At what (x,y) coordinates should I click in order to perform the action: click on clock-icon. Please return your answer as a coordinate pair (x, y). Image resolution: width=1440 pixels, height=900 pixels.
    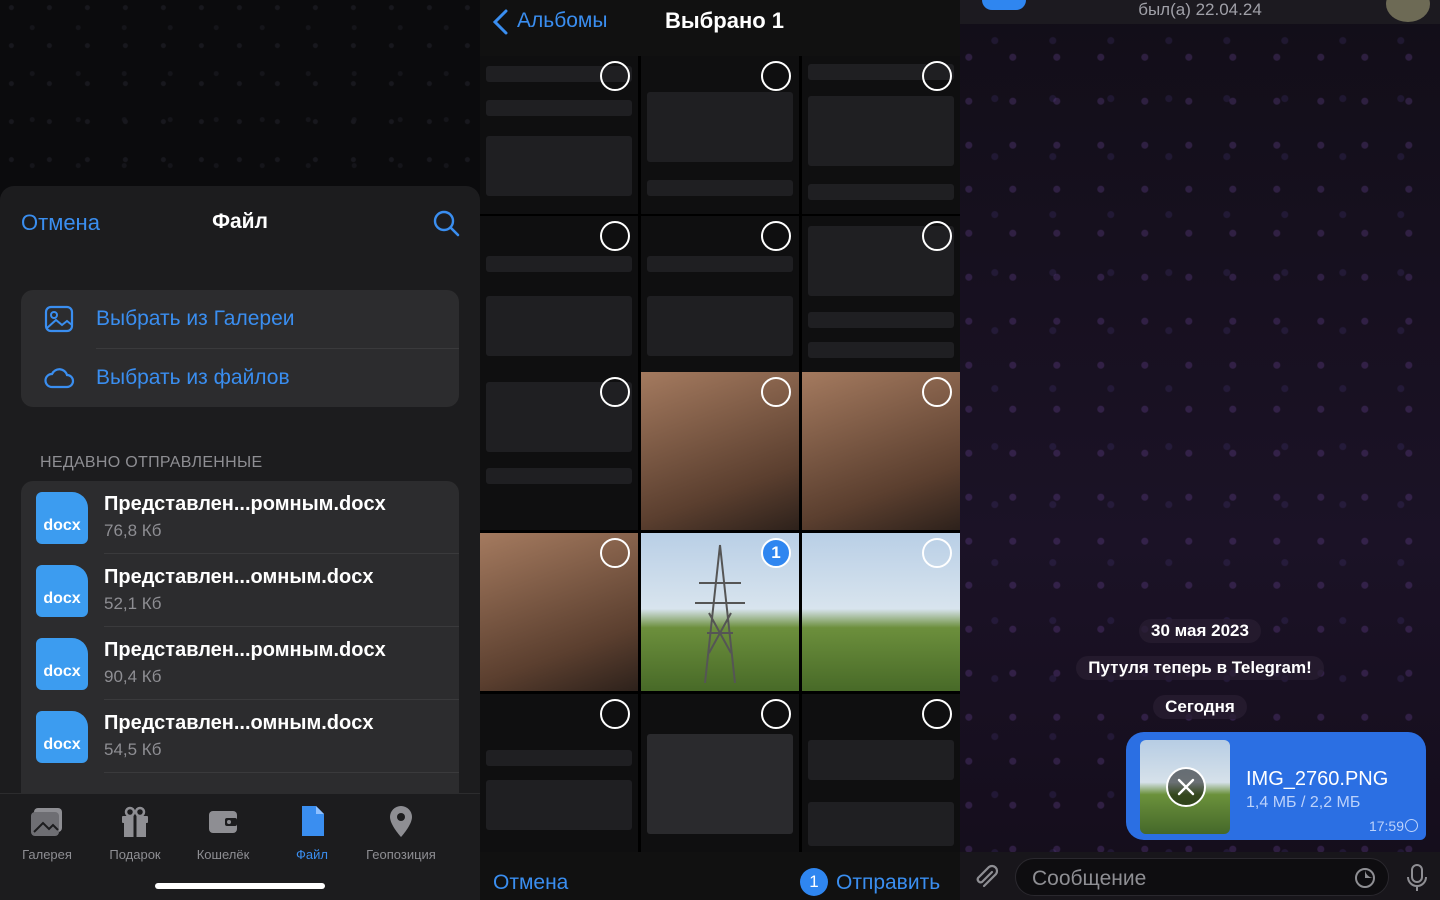
    Looking at the image, I should click on (1411, 825).